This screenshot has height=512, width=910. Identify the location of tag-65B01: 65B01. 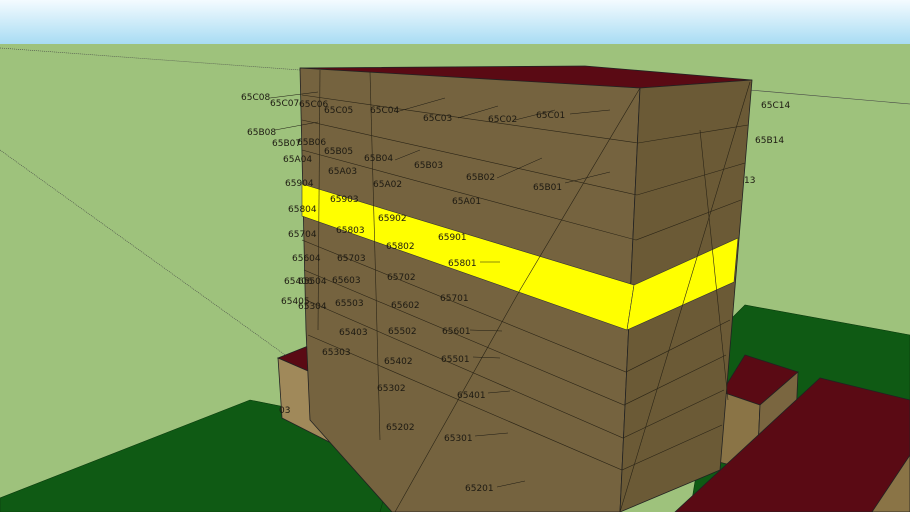
(547, 188).